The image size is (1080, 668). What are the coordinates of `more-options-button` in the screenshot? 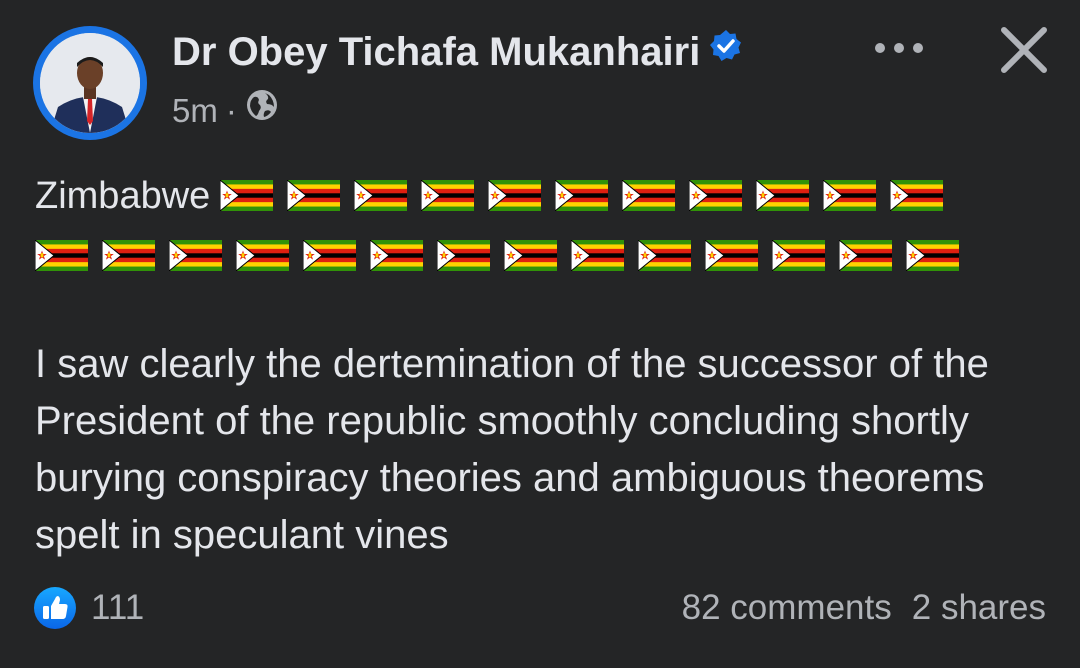 It's located at (901, 48).